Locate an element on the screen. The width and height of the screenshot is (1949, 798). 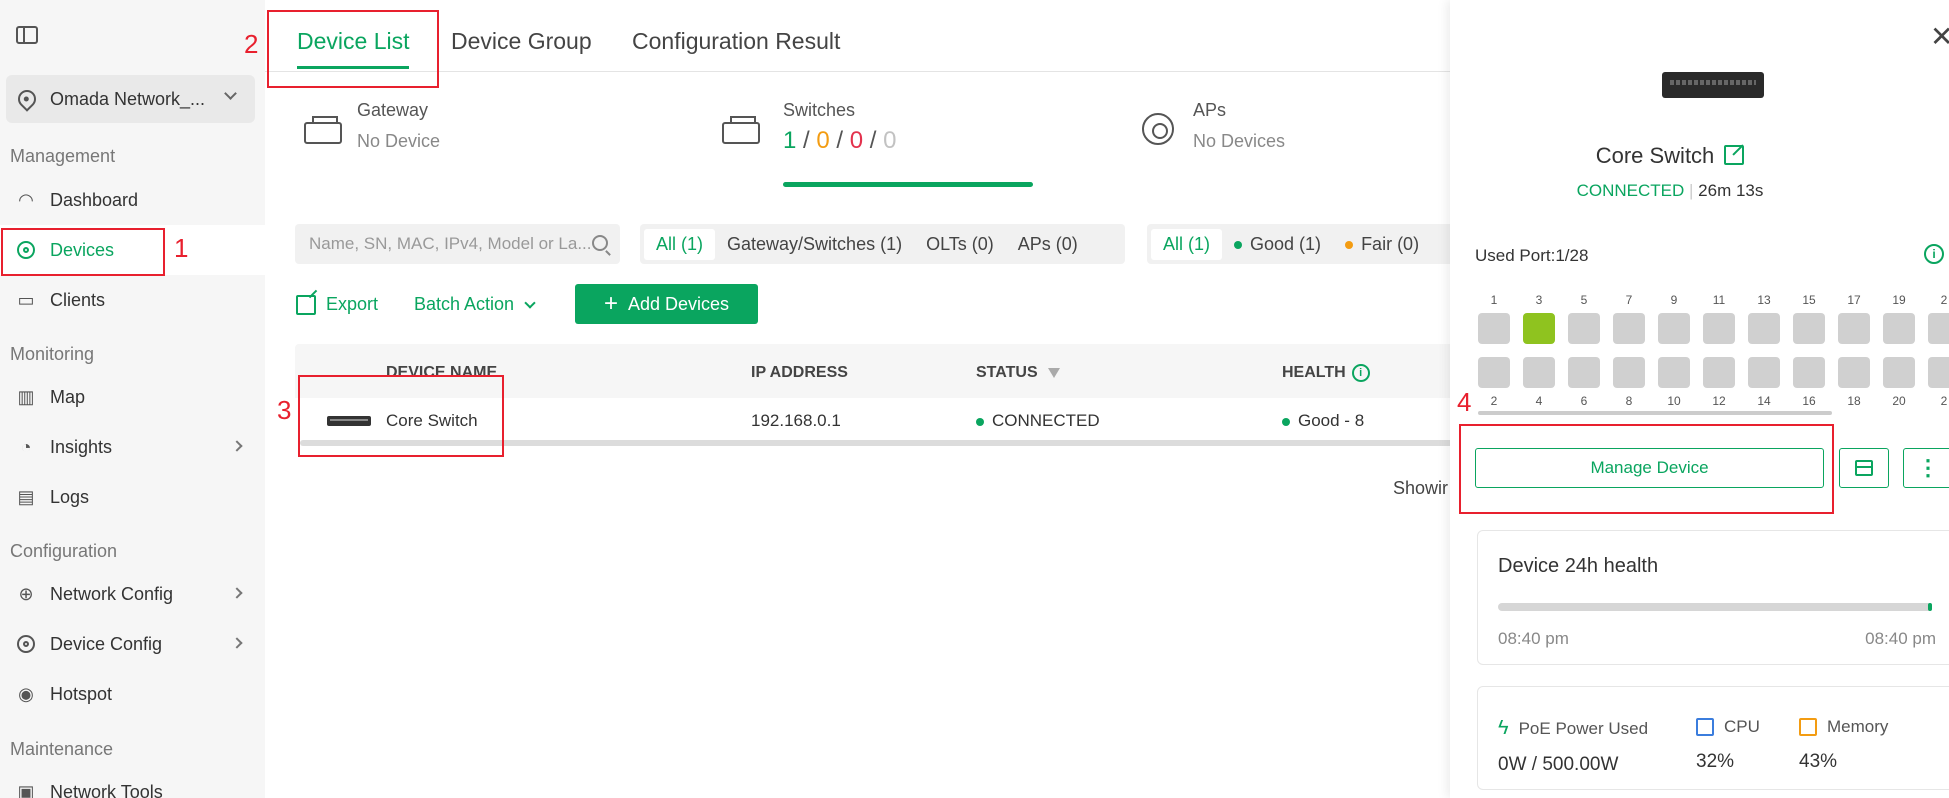
aps-status: No Devices is located at coordinates (1239, 141).